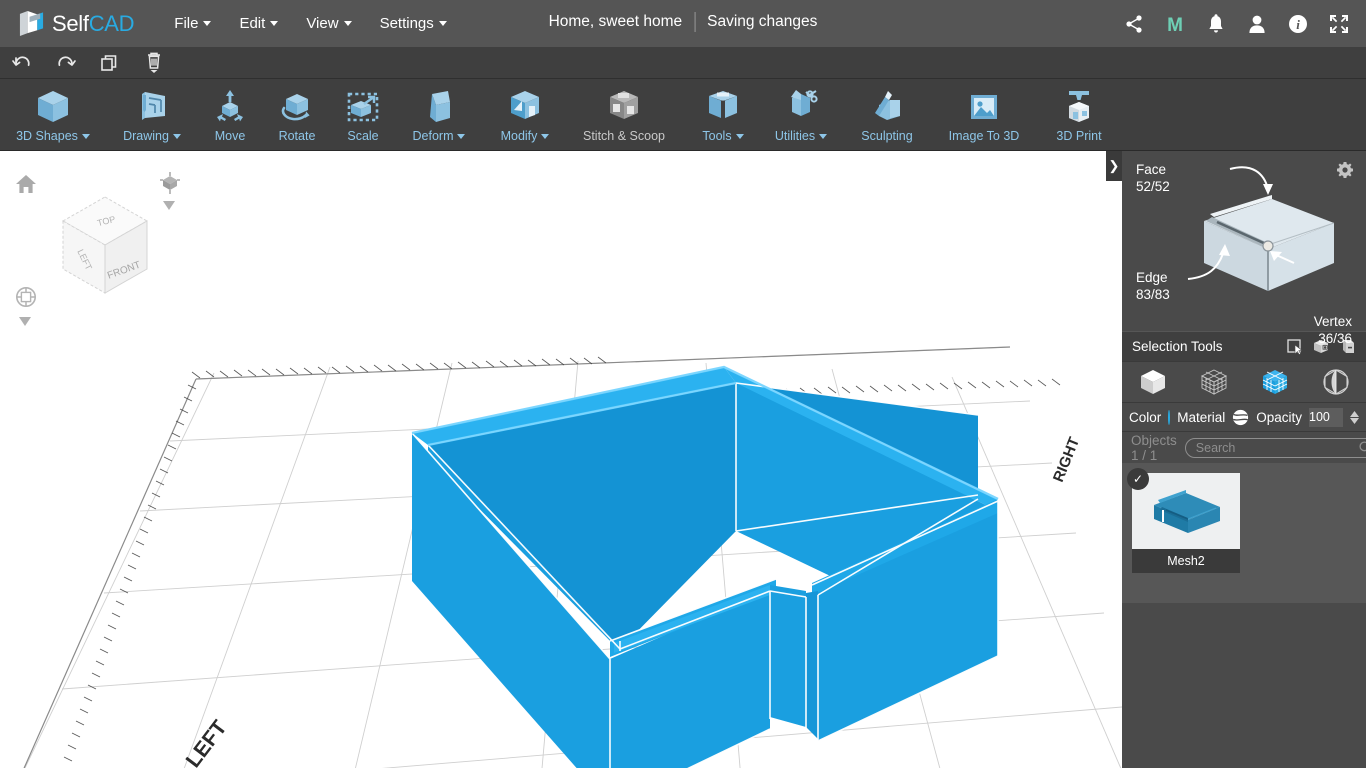 The width and height of the screenshot is (1366, 768). I want to click on menu-settings: Settings, so click(413, 23).